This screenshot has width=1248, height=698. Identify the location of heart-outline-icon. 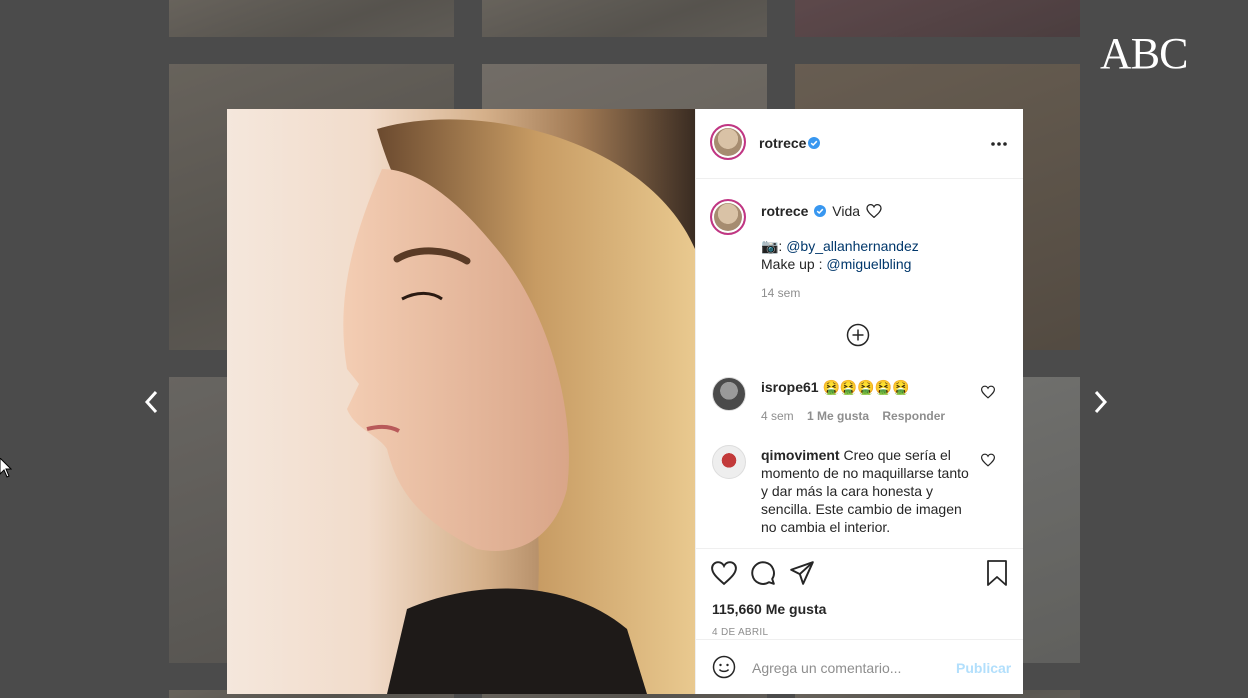
(874, 211).